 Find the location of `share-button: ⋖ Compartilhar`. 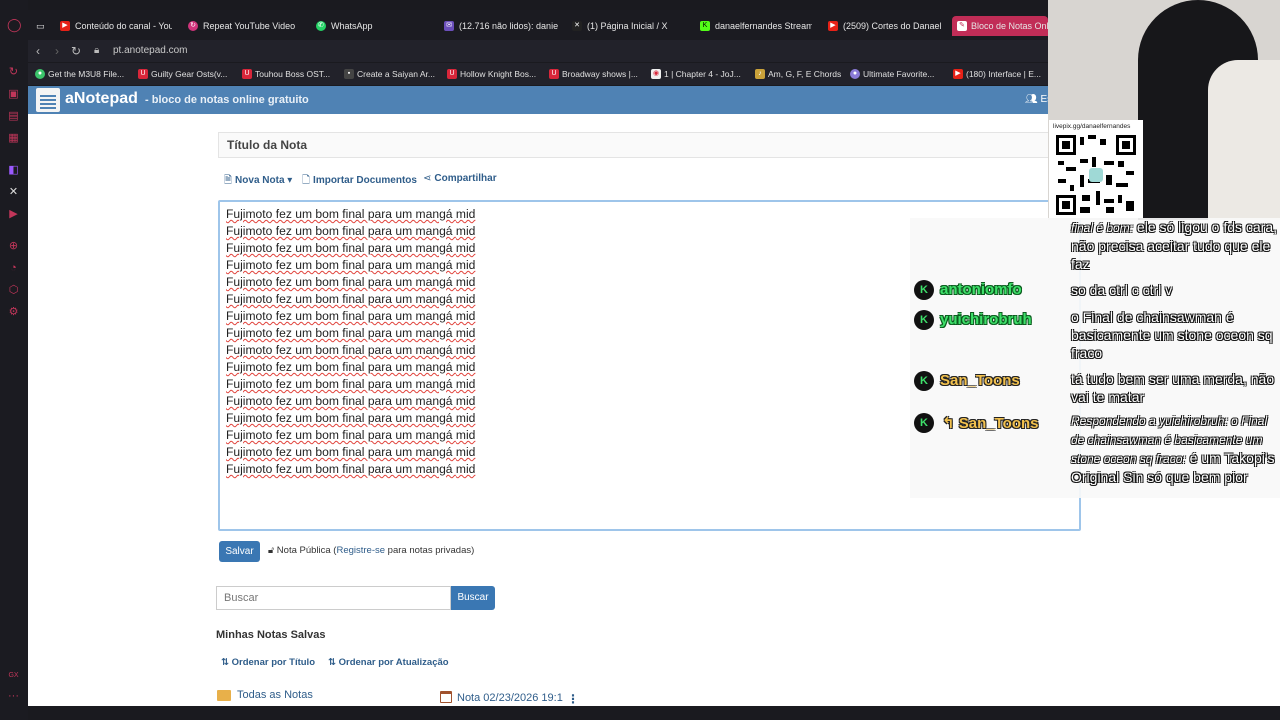

share-button: ⋖ Compartilhar is located at coordinates (460, 178).